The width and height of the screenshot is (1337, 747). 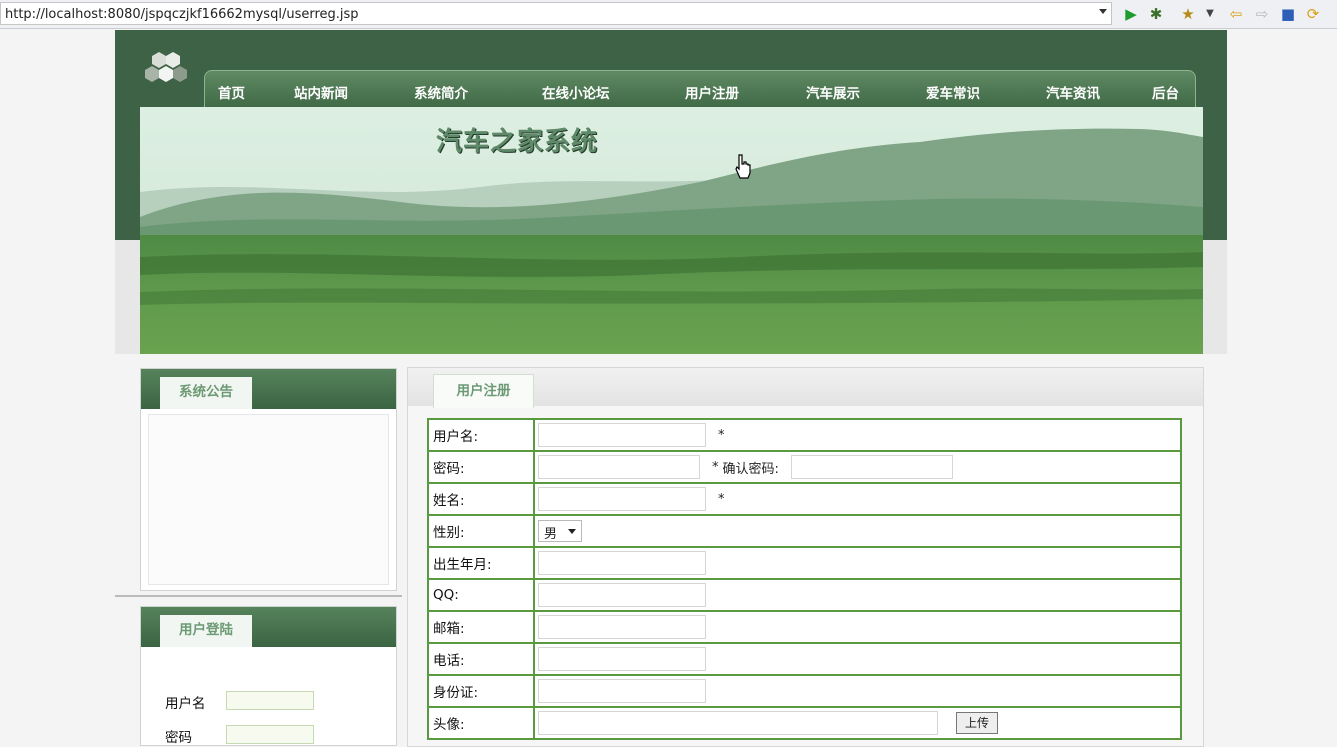 What do you see at coordinates (321, 92) in the screenshot?
I see `nav-news: 站内新闻` at bounding box center [321, 92].